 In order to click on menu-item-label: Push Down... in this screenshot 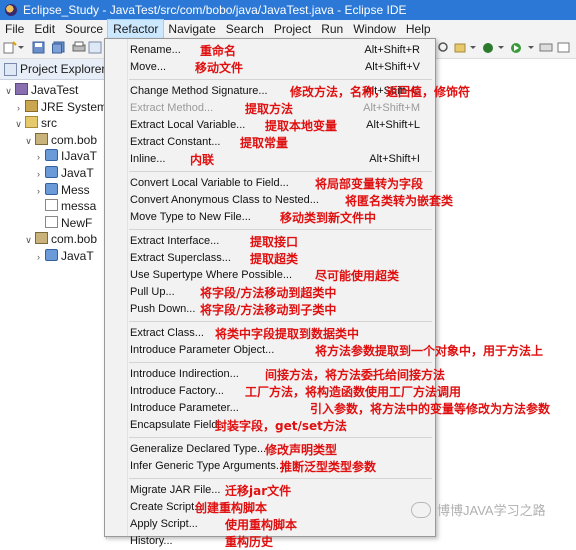, I will do `click(163, 309)`.